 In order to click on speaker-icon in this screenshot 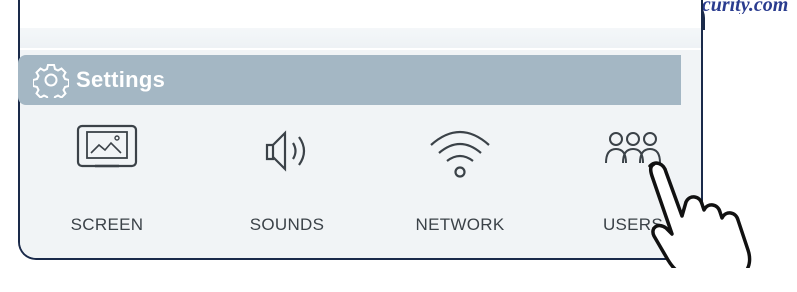, I will do `click(287, 153)`.